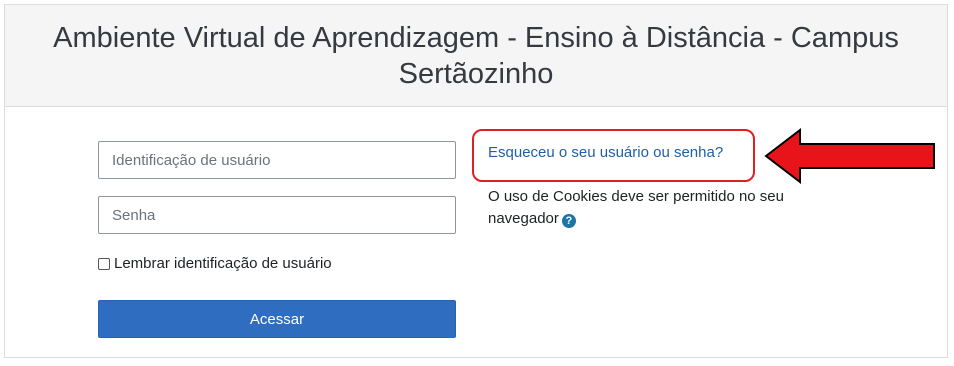 This screenshot has width=954, height=366. Describe the element at coordinates (104, 263) in the screenshot. I see `remember-username-checkbox` at that location.